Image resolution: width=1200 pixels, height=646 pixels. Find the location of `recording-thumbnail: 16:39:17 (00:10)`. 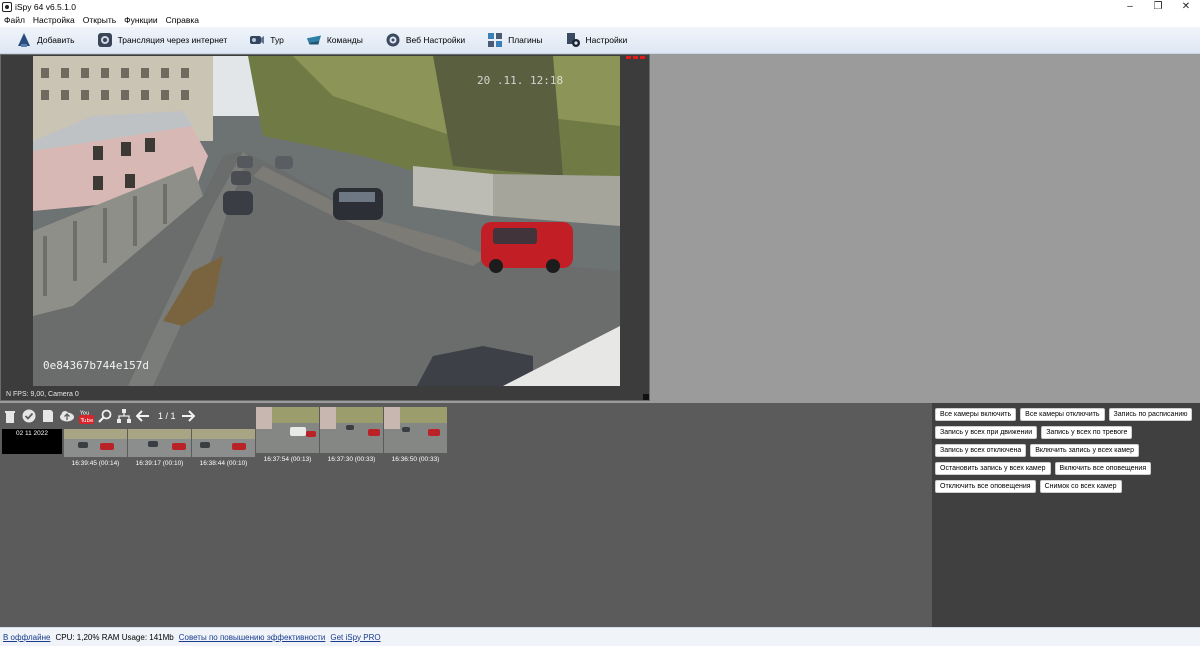

recording-thumbnail: 16:39:17 (00:10) is located at coordinates (159, 448).